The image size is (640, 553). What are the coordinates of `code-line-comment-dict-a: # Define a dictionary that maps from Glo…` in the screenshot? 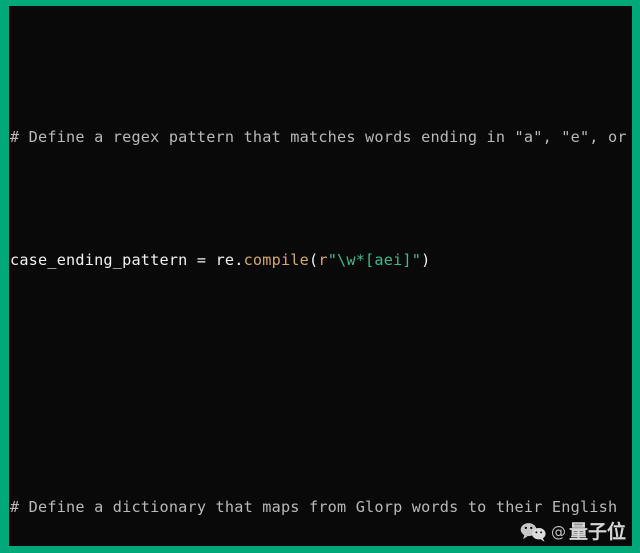 It's located at (320, 507).